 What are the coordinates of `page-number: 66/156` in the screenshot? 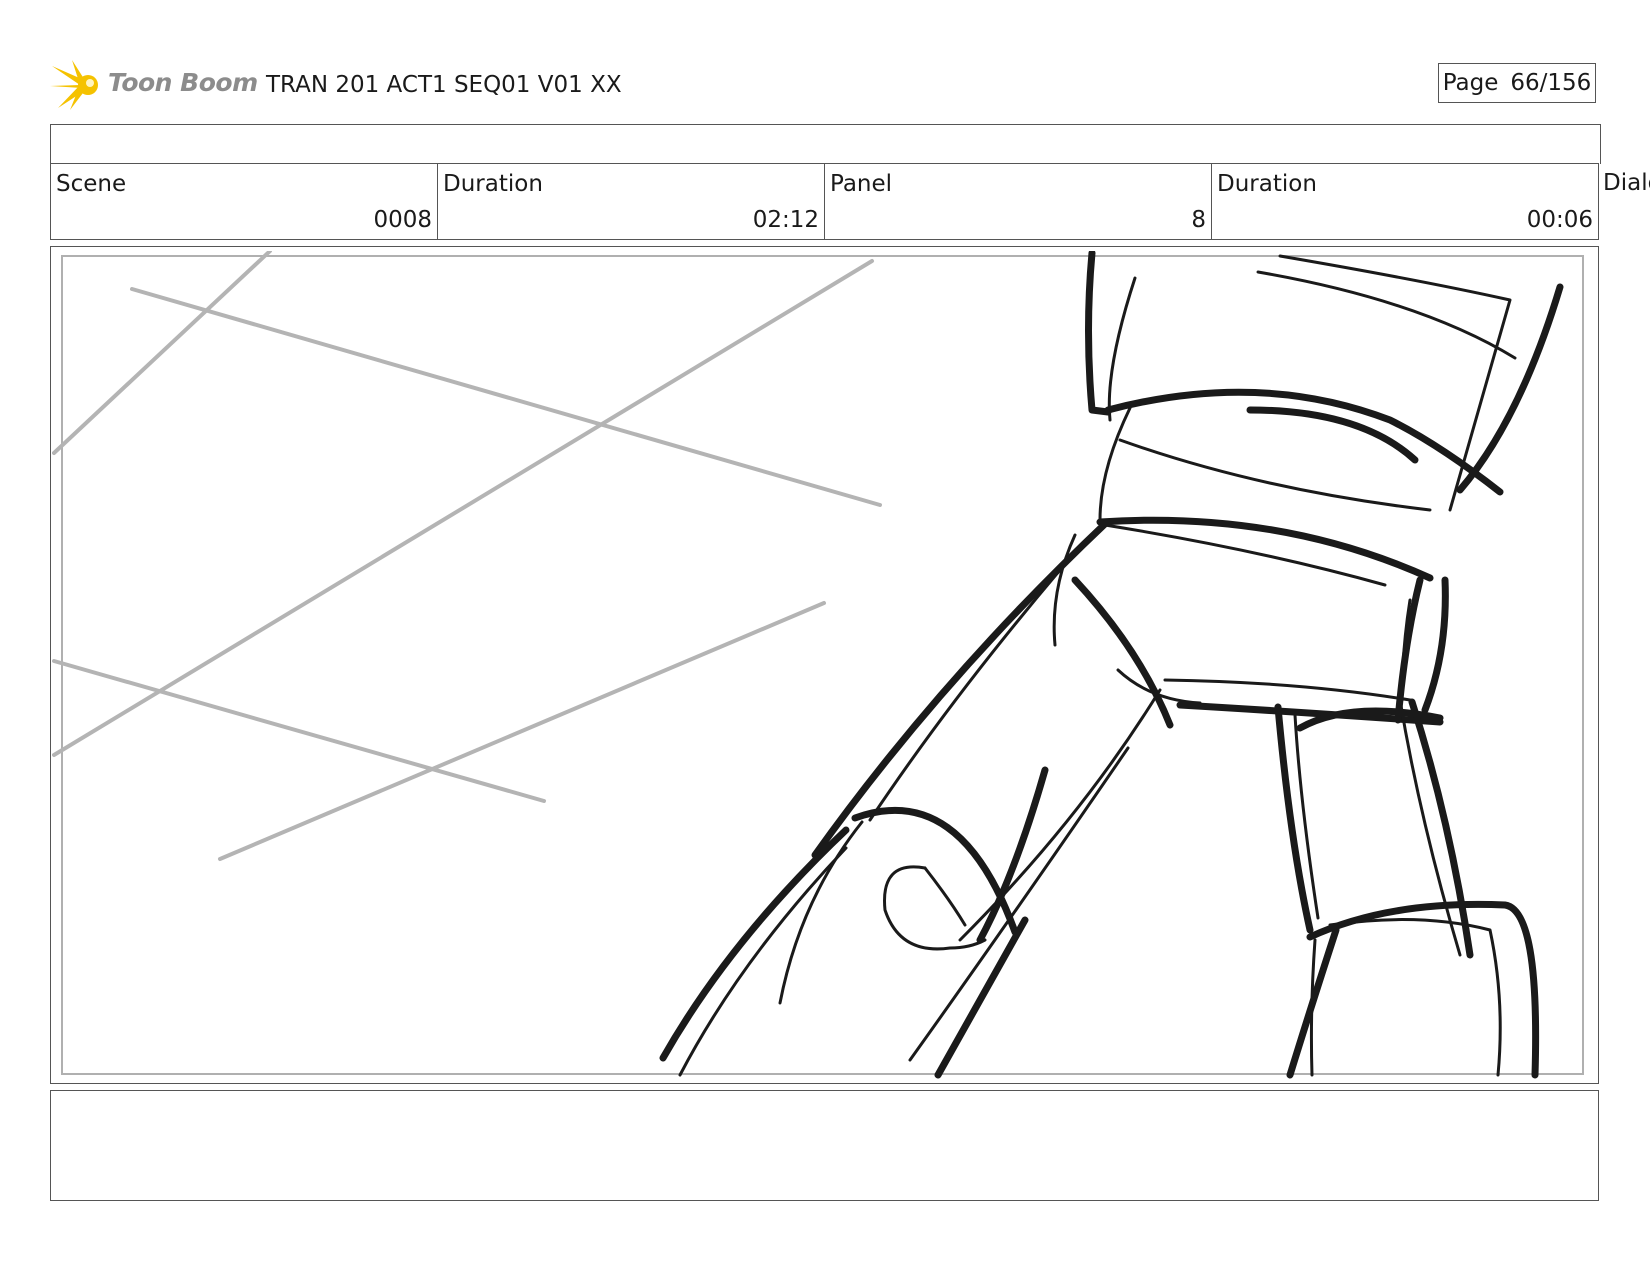 It's located at (1551, 83).